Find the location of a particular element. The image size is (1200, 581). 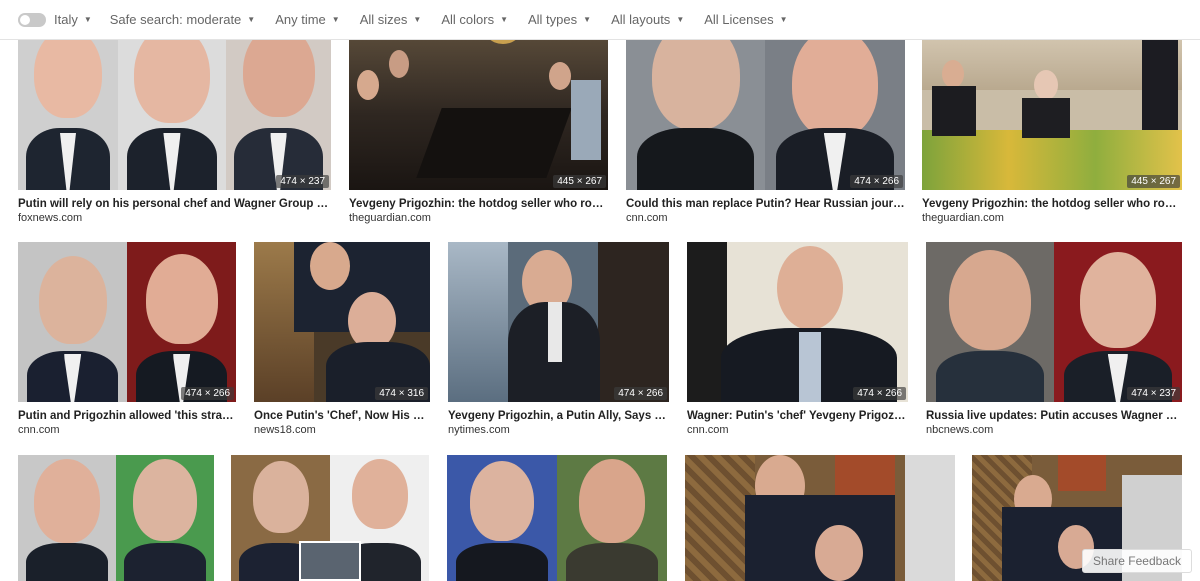

type-dropdown: All types ▼ is located at coordinates (559, 19).